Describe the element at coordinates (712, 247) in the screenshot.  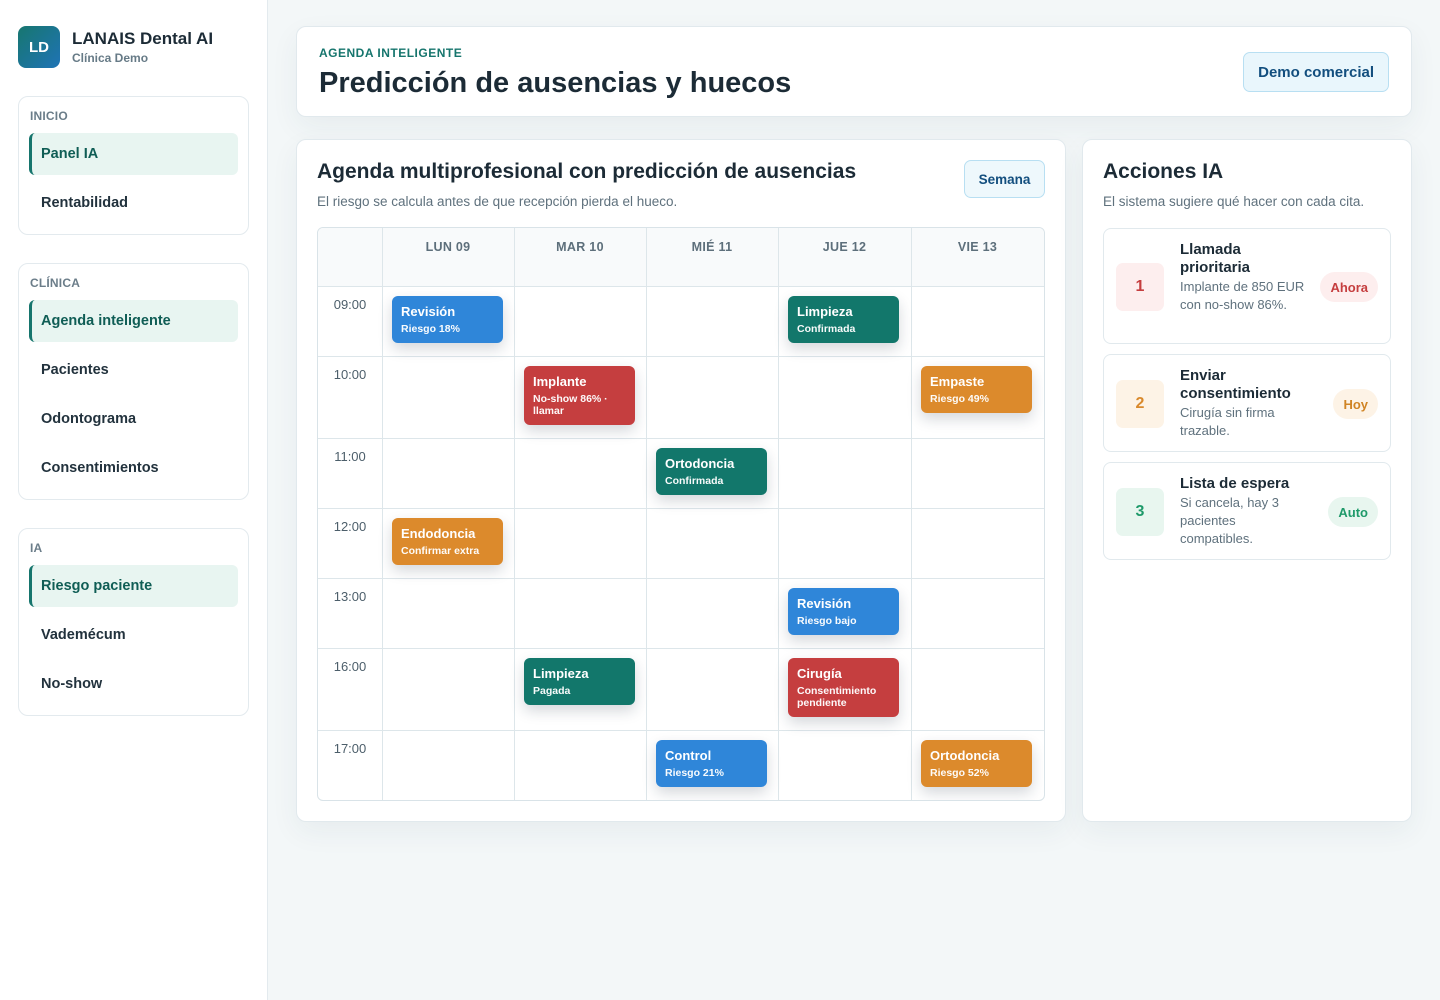
I see `day-header: MIÉ 11` at that location.